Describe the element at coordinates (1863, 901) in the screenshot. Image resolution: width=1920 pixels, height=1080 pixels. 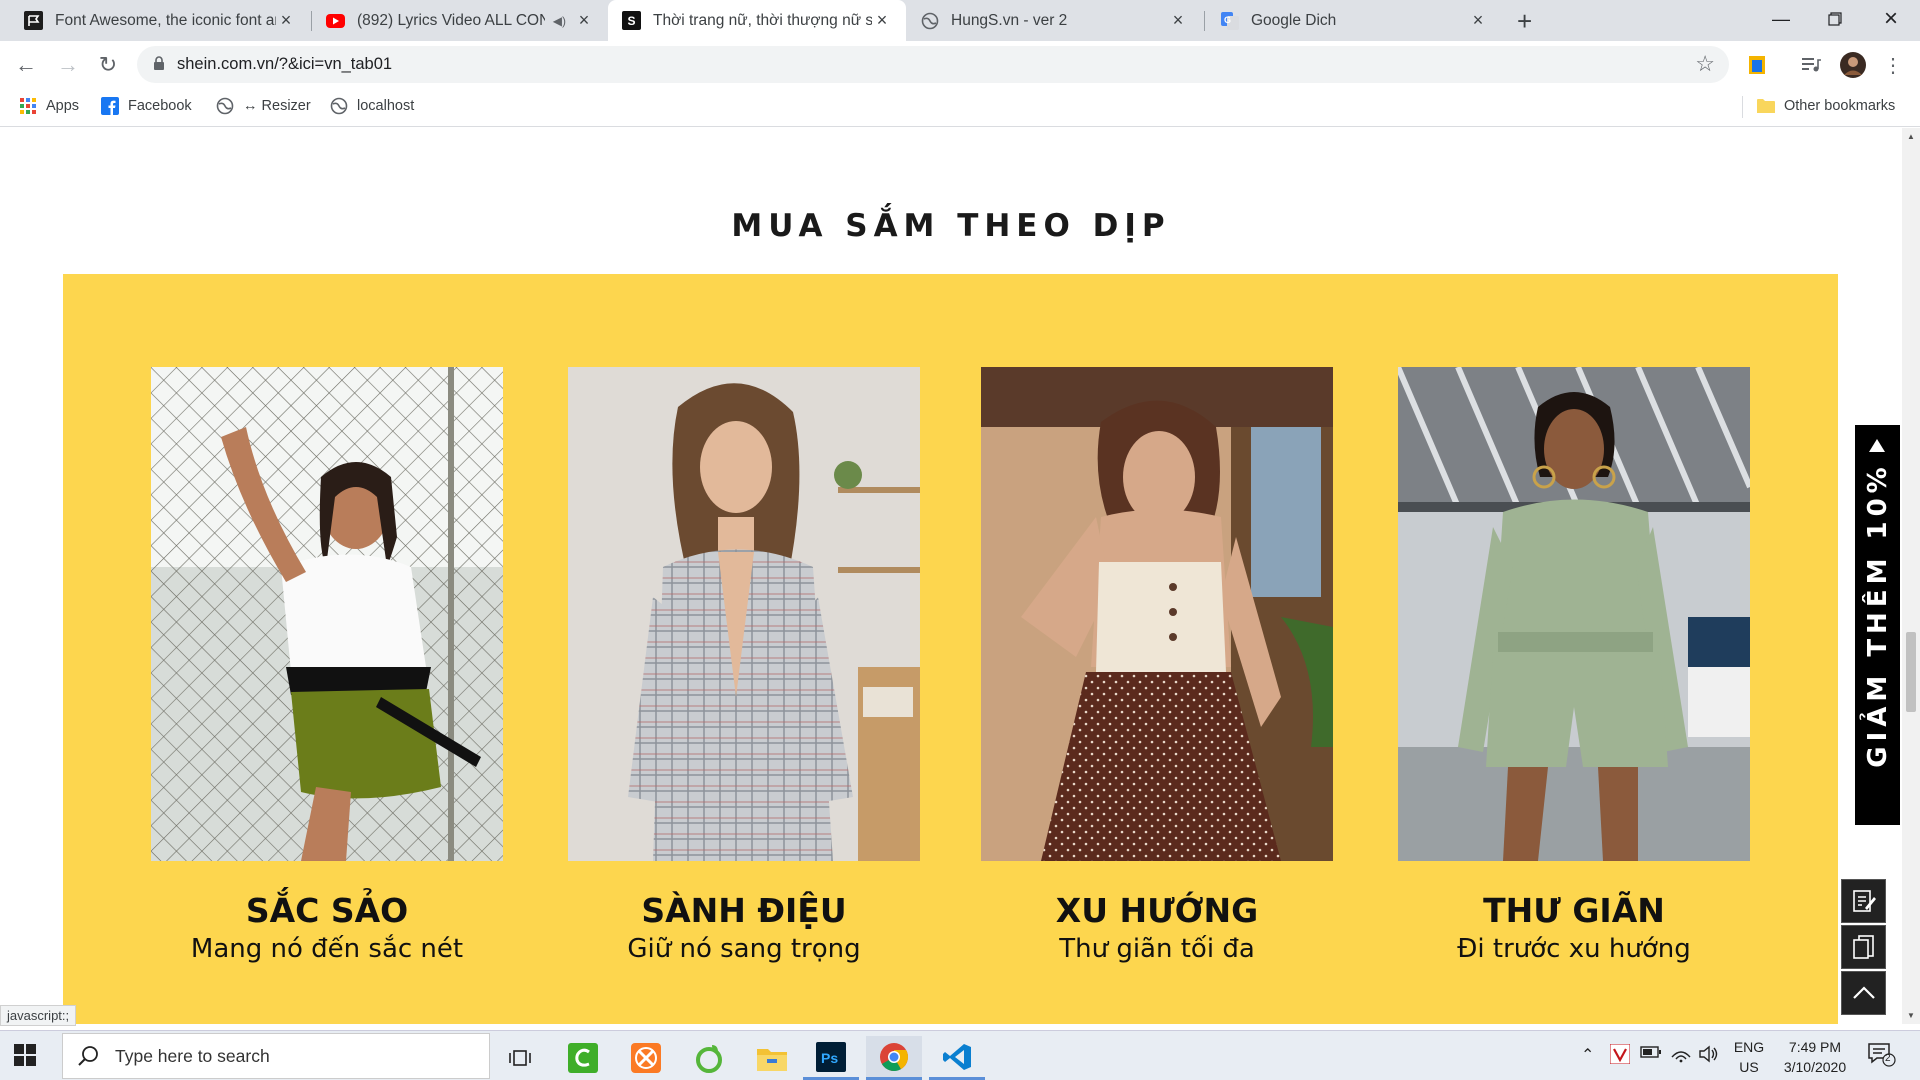
I see `survey-edit-button` at that location.